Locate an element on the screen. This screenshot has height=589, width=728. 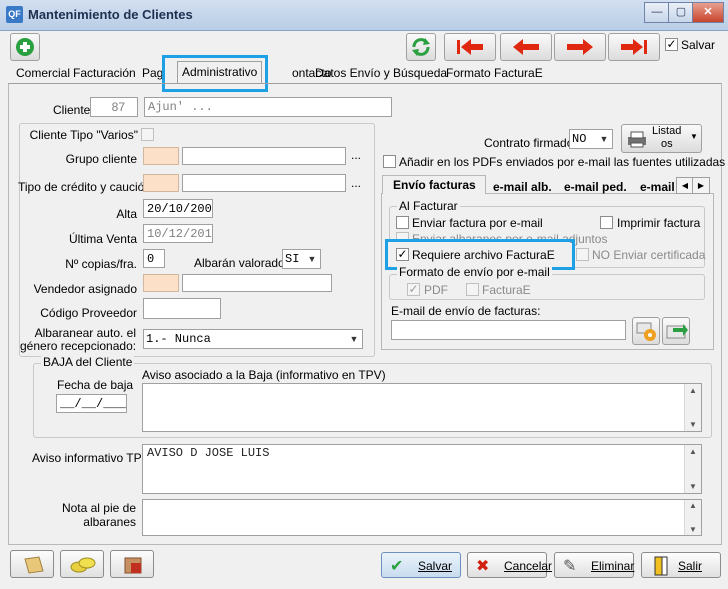
enviar-factura-label: Enviar factura por e-mail is located at coordinates (477, 223).